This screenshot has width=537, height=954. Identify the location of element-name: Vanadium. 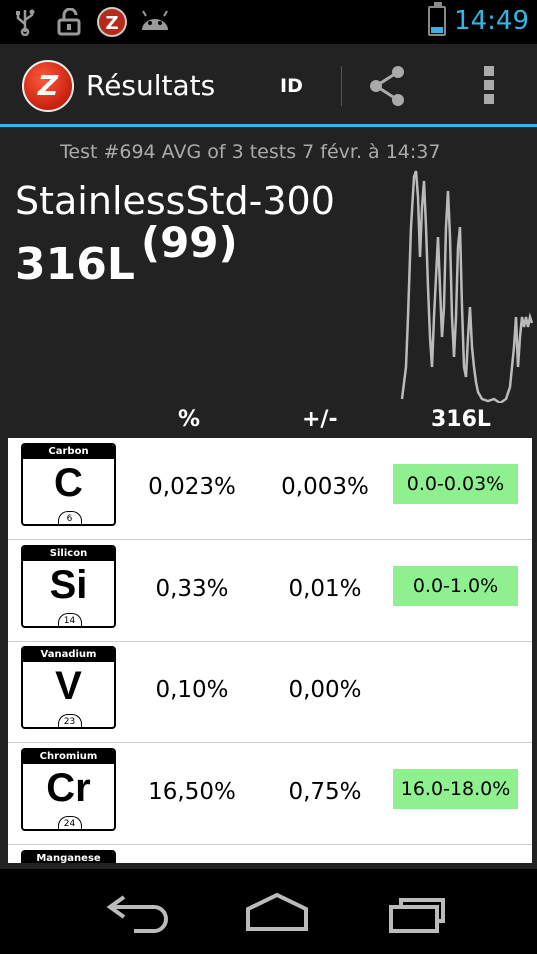
(68, 655).